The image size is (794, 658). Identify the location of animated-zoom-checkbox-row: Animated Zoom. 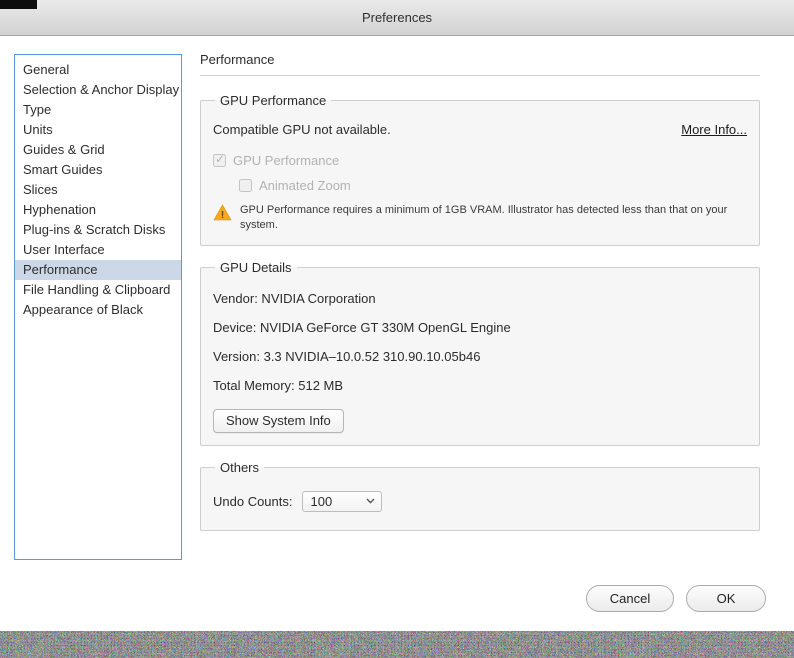
(493, 185).